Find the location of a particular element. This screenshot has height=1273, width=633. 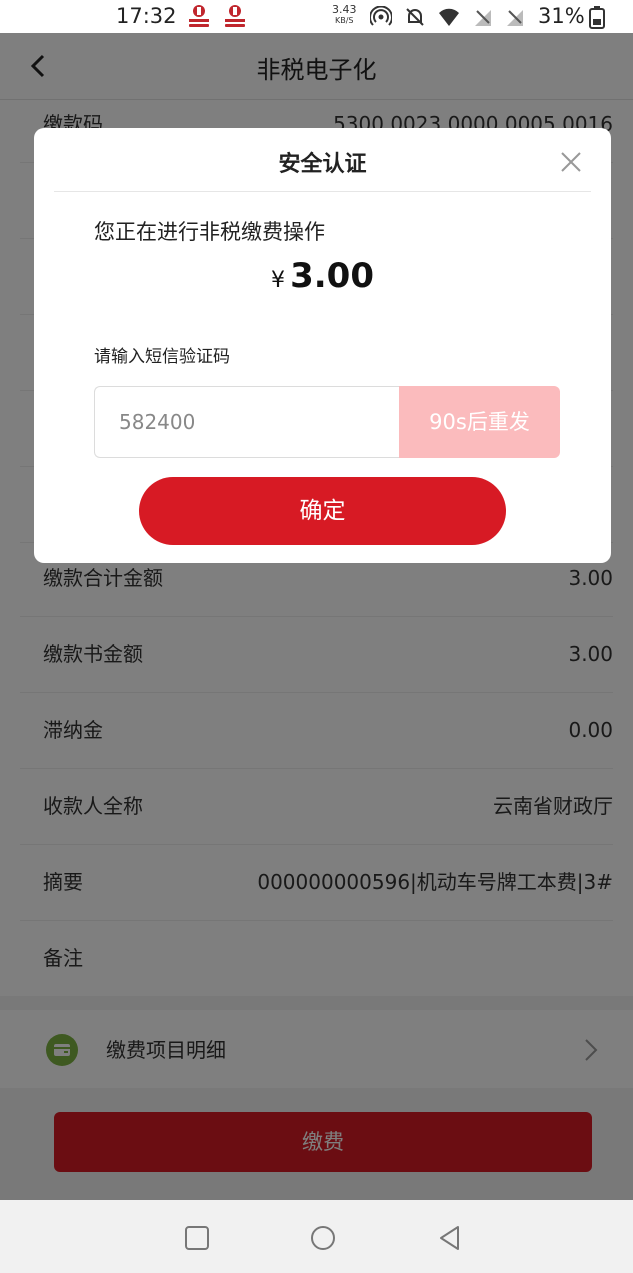

circle-icon is located at coordinates (323, 1238).